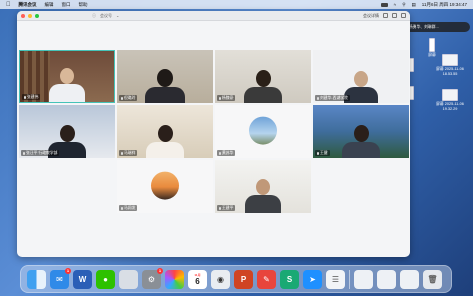 This screenshot has height=296, width=473. What do you see at coordinates (226, 153) in the screenshot?
I see `participant-name: 黄苏华` at bounding box center [226, 153].